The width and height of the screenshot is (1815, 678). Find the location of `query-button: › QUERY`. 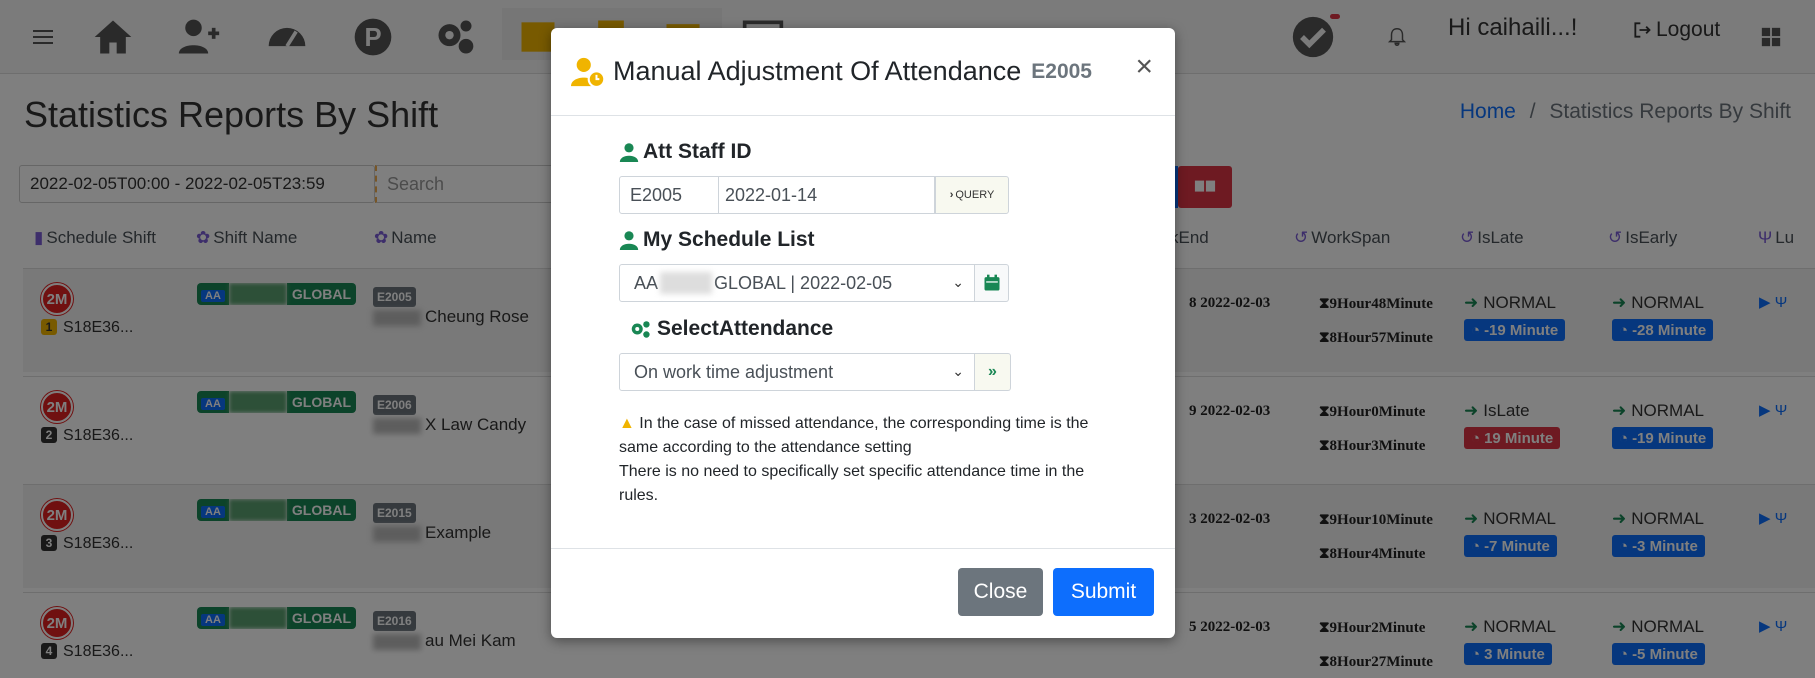

query-button: › QUERY is located at coordinates (972, 195).